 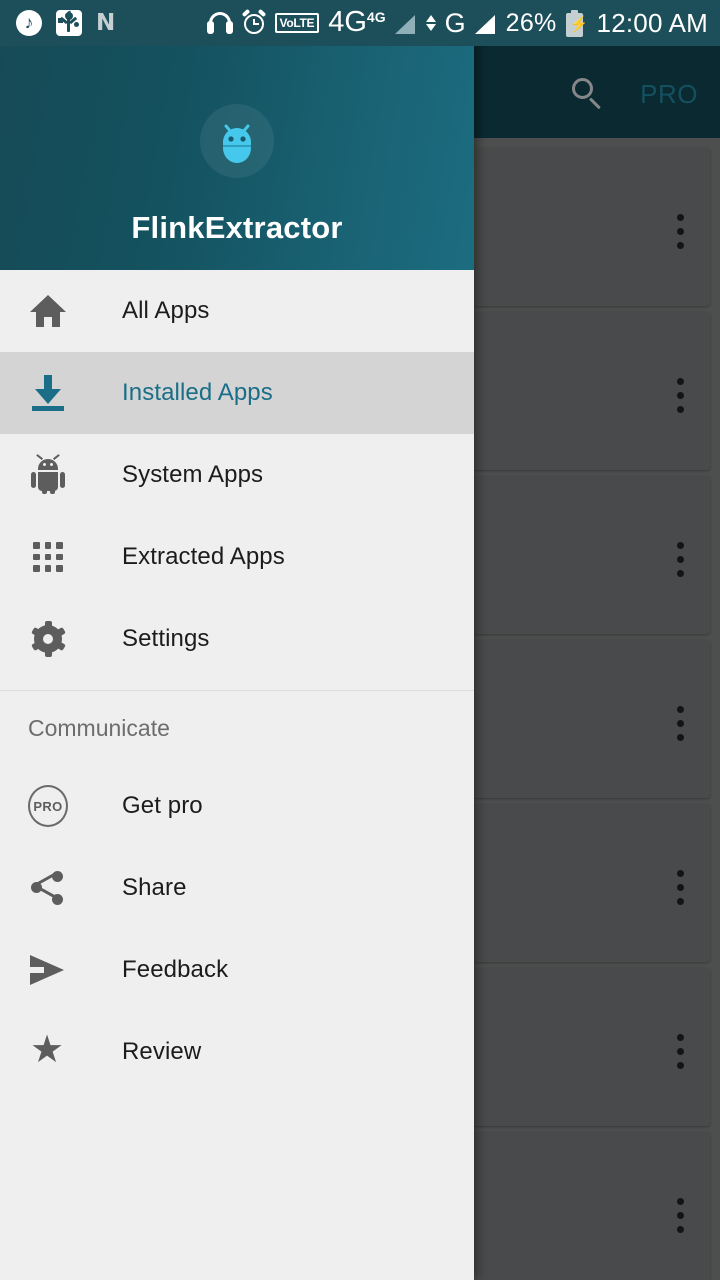 I want to click on gear-icon, so click(x=48, y=639).